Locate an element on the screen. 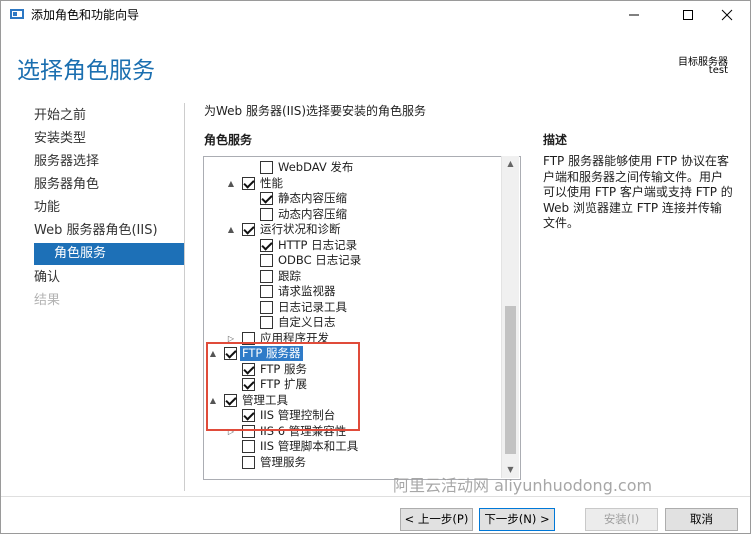 The height and width of the screenshot is (534, 751). minimize-button is located at coordinates (634, 14).